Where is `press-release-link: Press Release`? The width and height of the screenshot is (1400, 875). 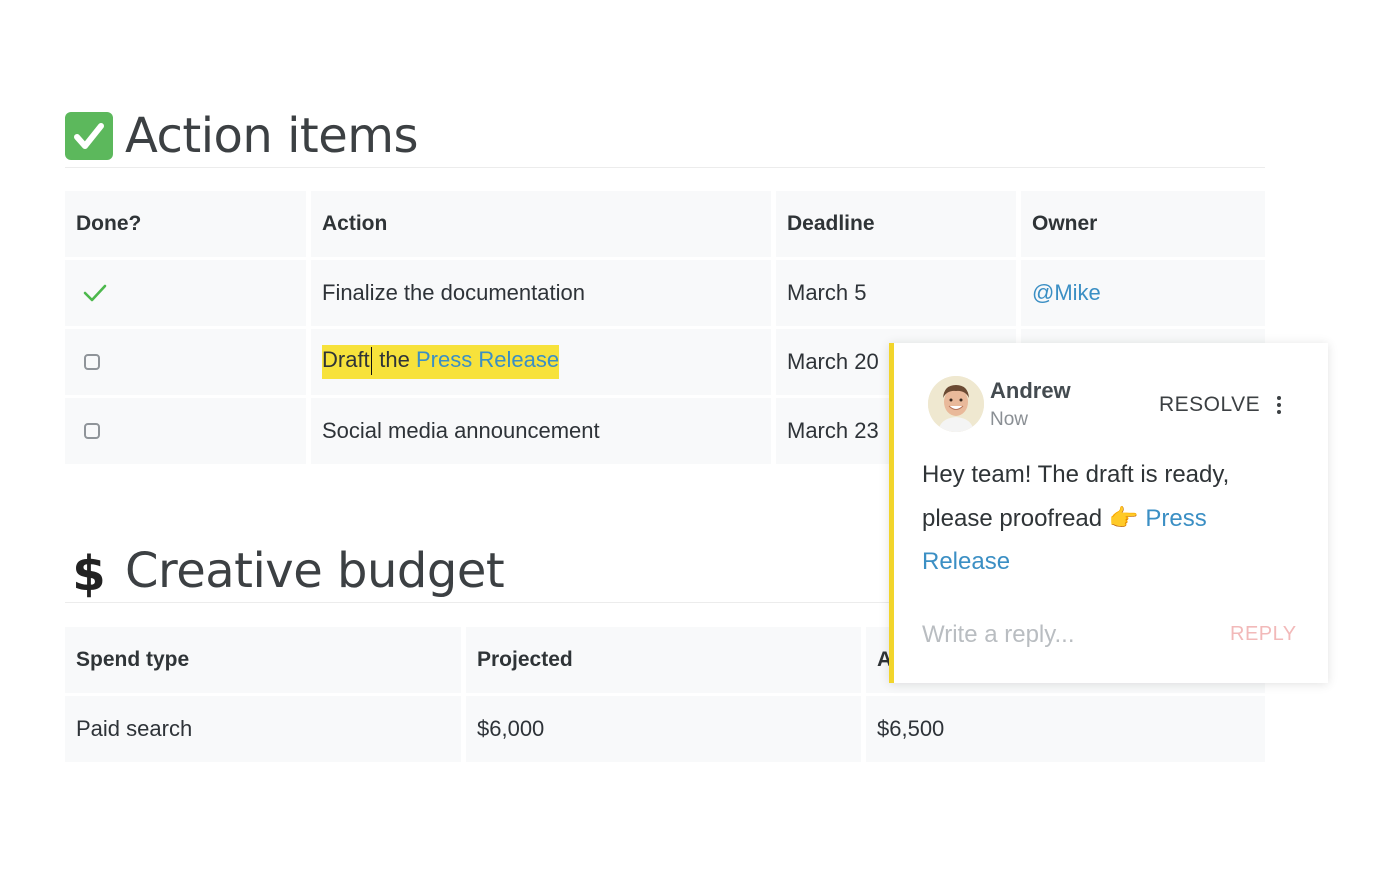
press-release-link: Press Release is located at coordinates (487, 359).